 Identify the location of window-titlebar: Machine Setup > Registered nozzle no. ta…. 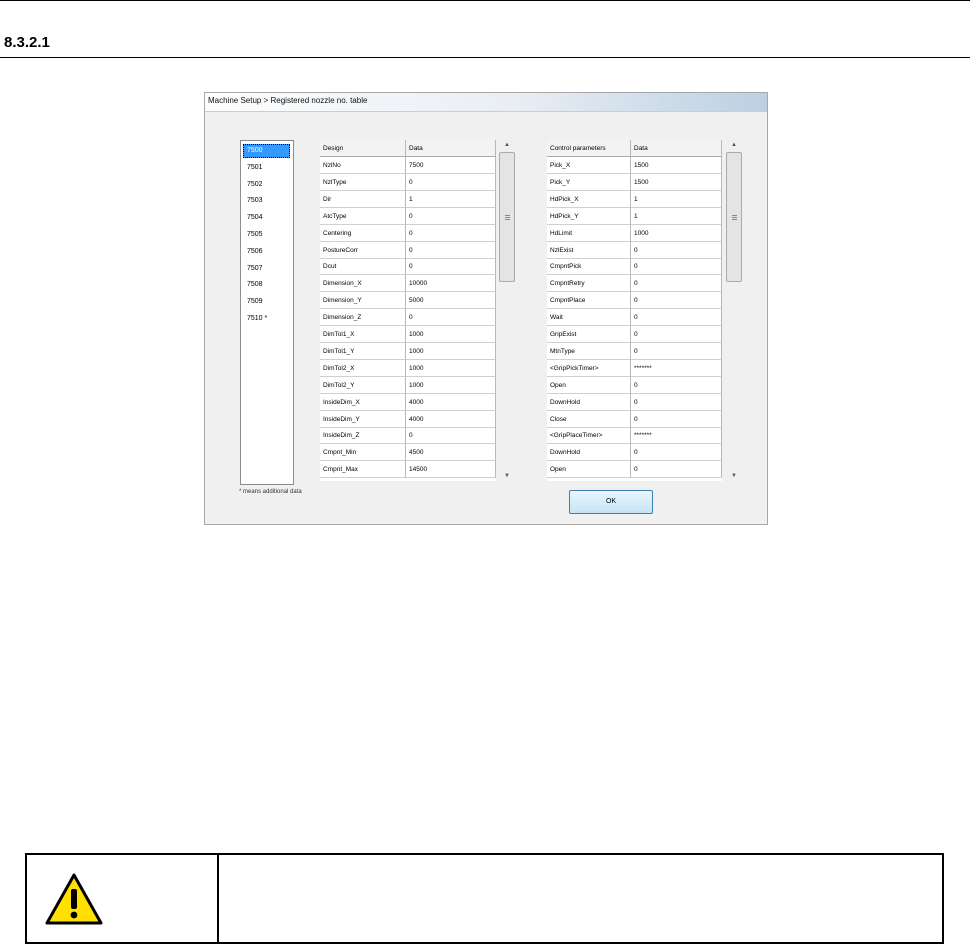
(486, 102).